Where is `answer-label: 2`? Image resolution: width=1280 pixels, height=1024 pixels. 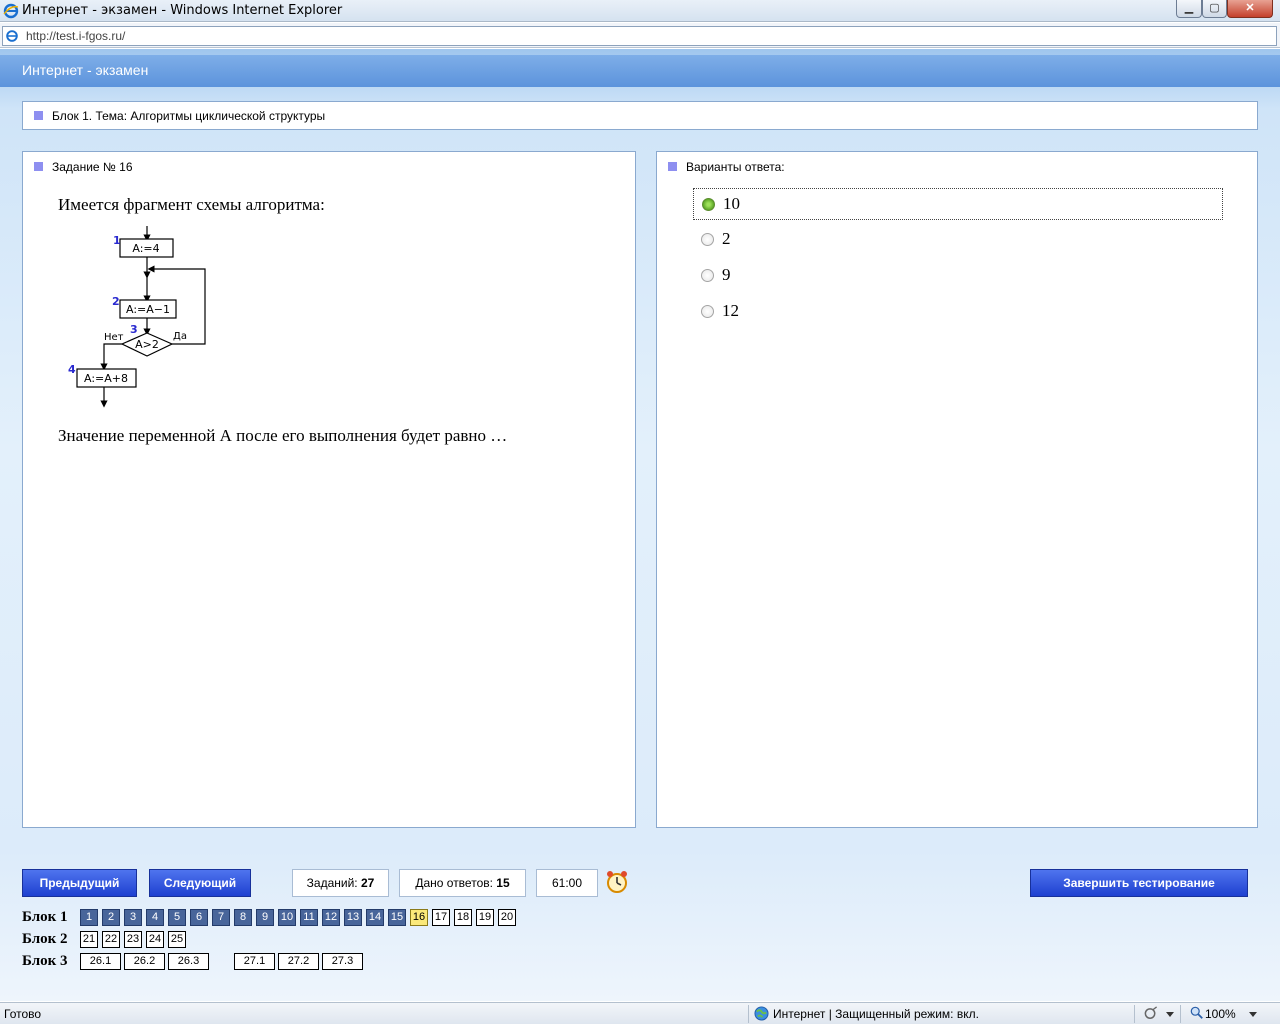
answer-label: 2 is located at coordinates (726, 238).